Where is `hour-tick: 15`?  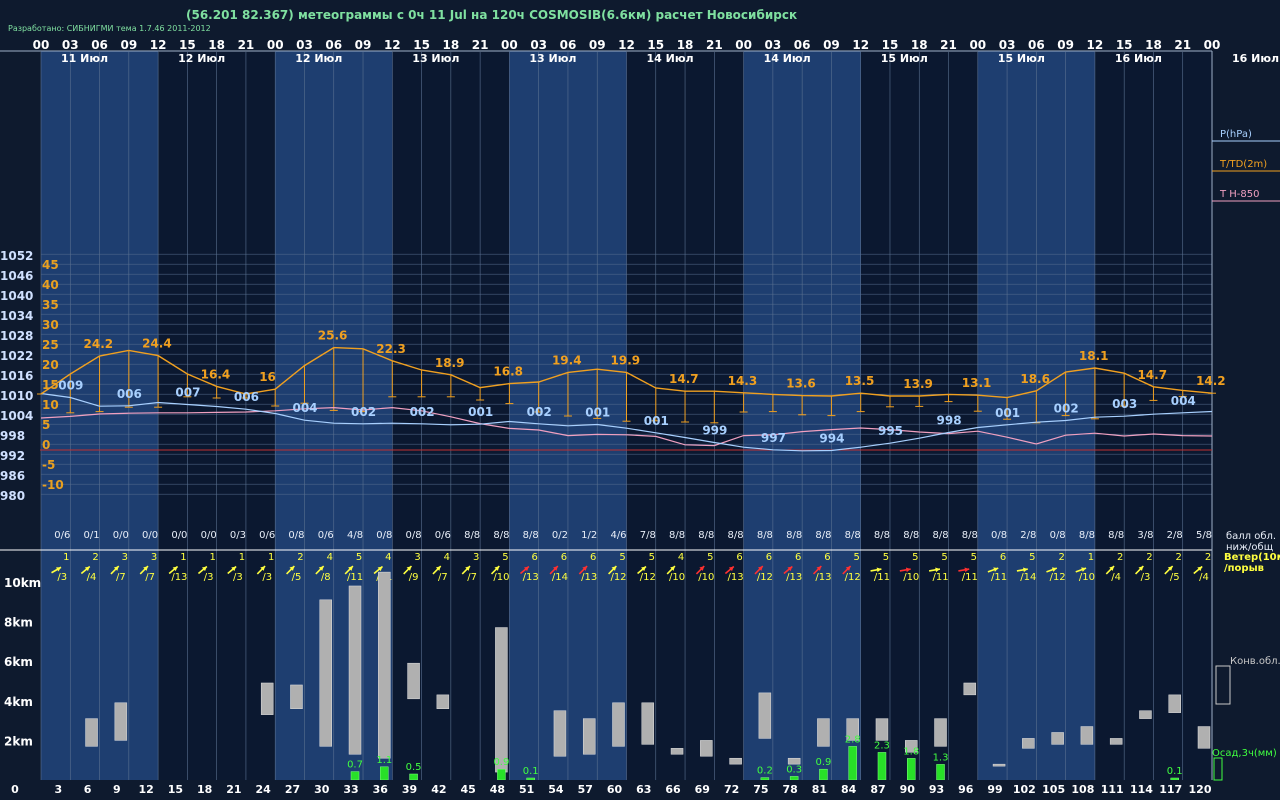 hour-tick: 15 is located at coordinates (655, 45).